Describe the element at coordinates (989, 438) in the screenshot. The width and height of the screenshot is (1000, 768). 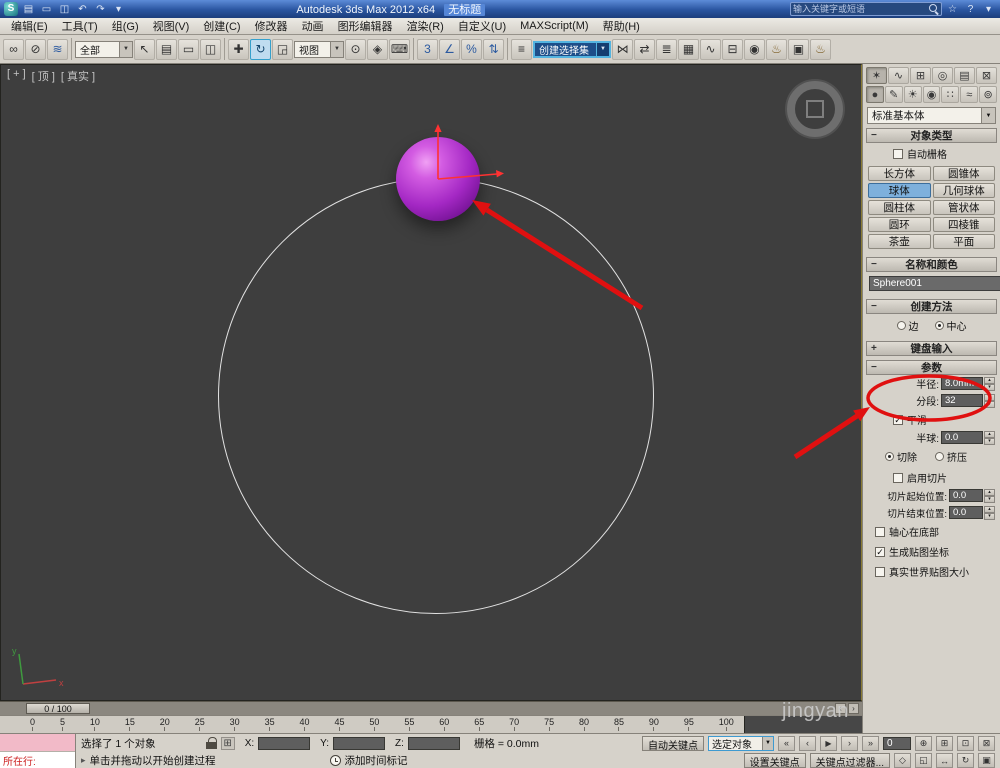
I see `hemisphere-spinner: ▴ ▾` at that location.